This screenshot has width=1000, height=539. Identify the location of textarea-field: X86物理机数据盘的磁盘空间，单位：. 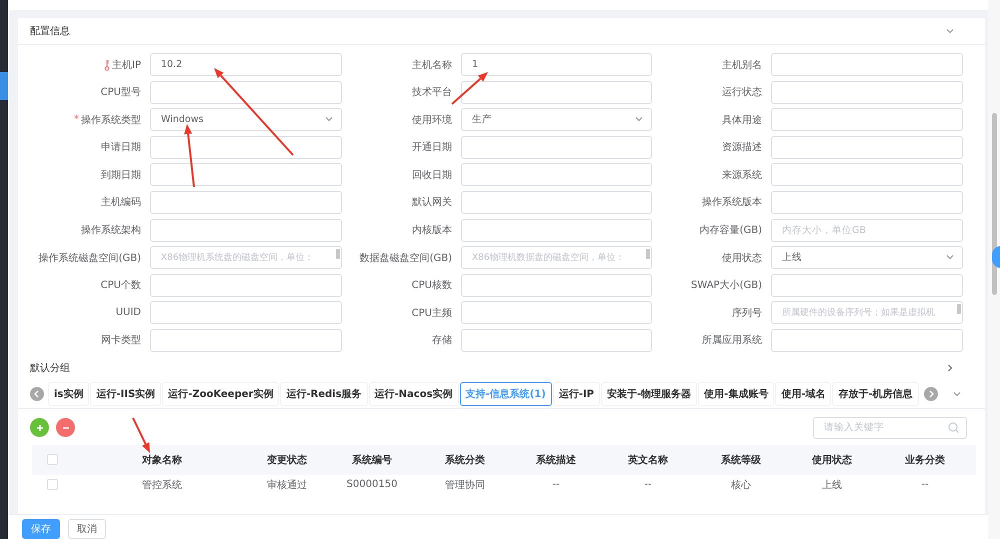
(556, 258).